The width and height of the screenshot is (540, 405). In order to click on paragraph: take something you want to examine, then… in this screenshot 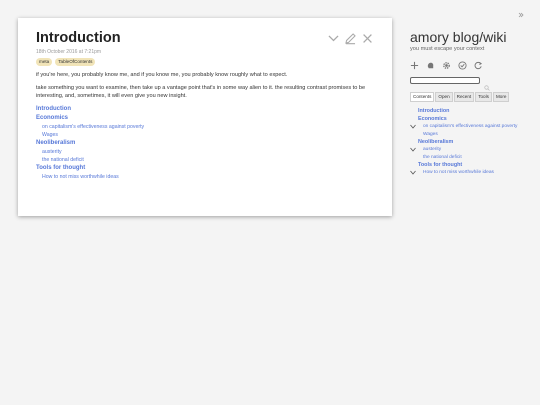, I will do `click(201, 91)`.